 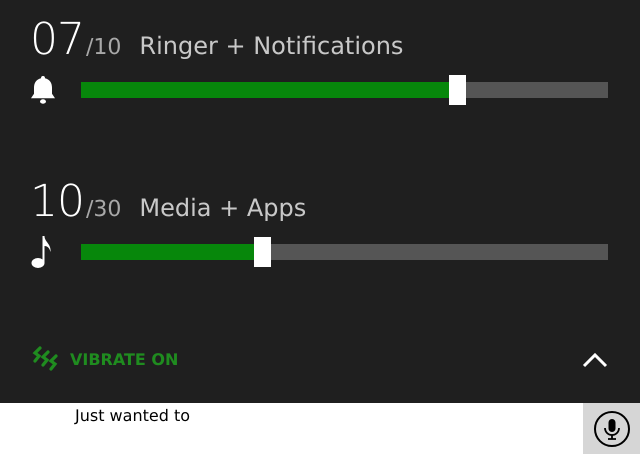 I want to click on bell-icon, so click(x=43, y=90).